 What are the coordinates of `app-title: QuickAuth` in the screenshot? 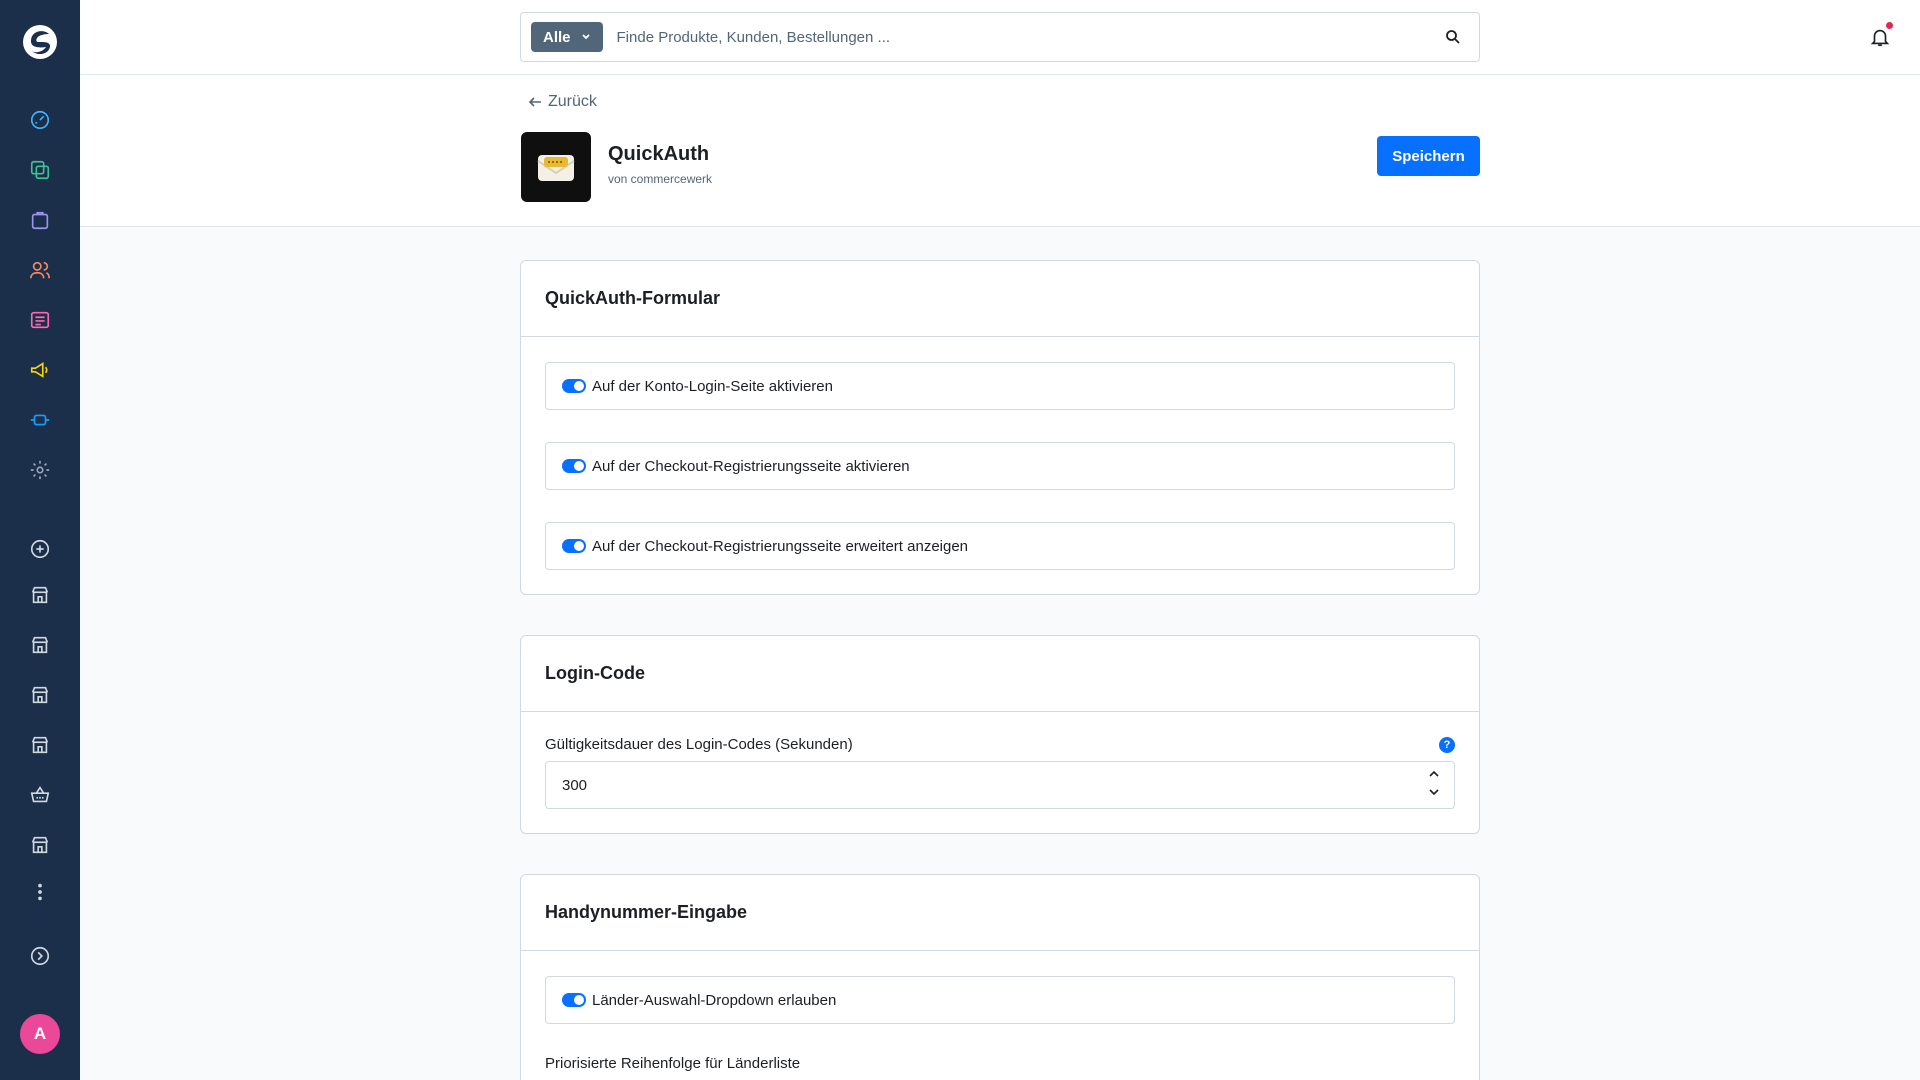 It's located at (659, 154).